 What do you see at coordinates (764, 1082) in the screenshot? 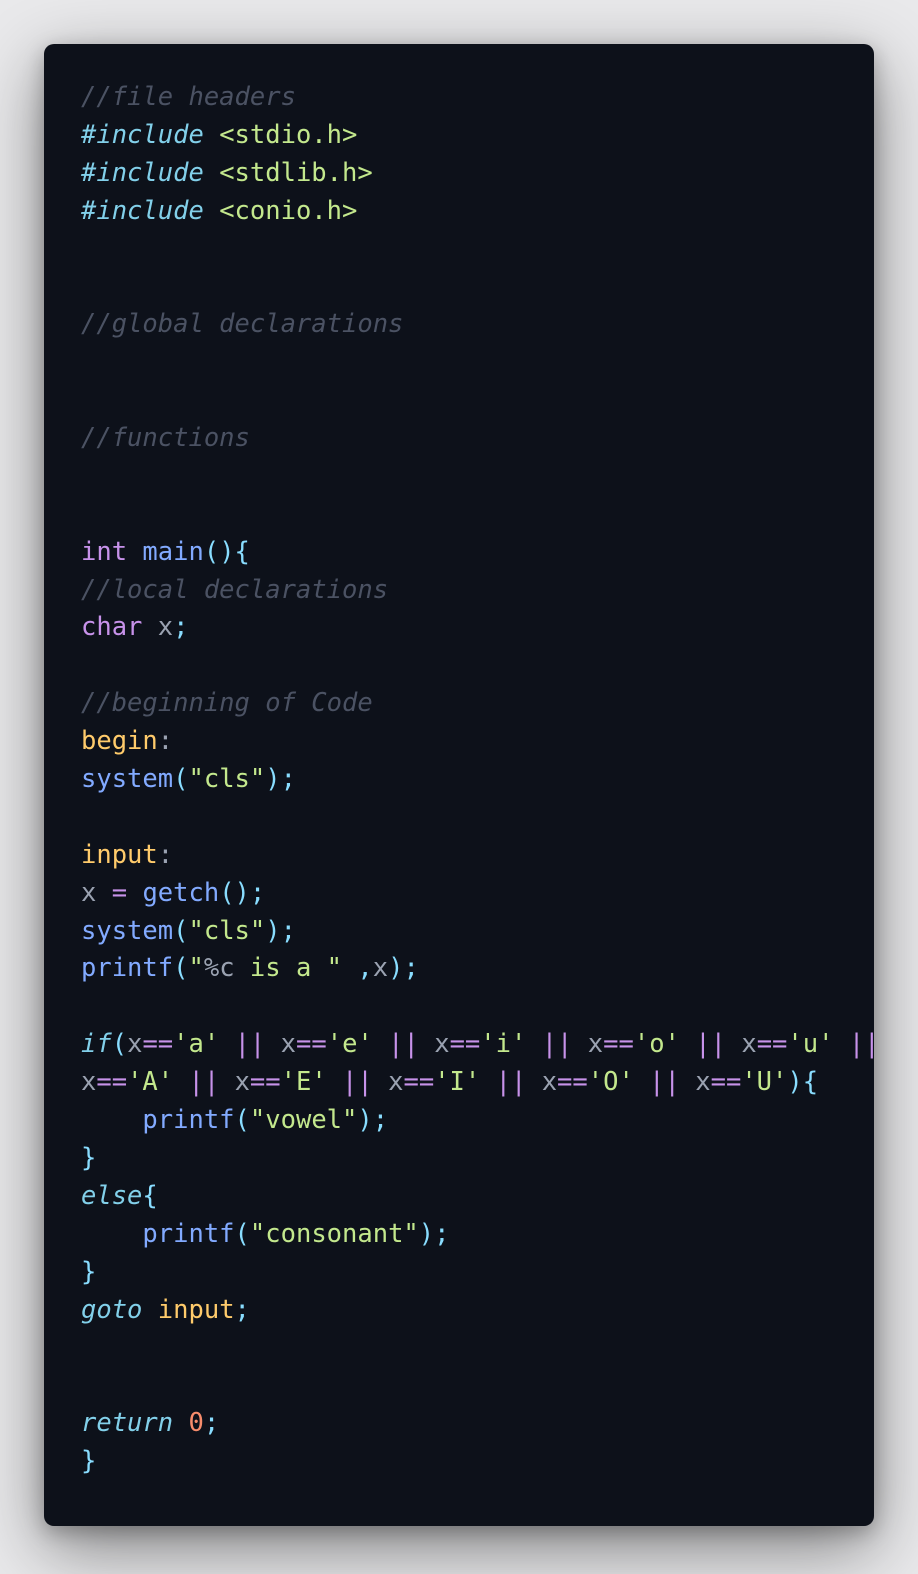
I see `code-token: 'U'` at bounding box center [764, 1082].